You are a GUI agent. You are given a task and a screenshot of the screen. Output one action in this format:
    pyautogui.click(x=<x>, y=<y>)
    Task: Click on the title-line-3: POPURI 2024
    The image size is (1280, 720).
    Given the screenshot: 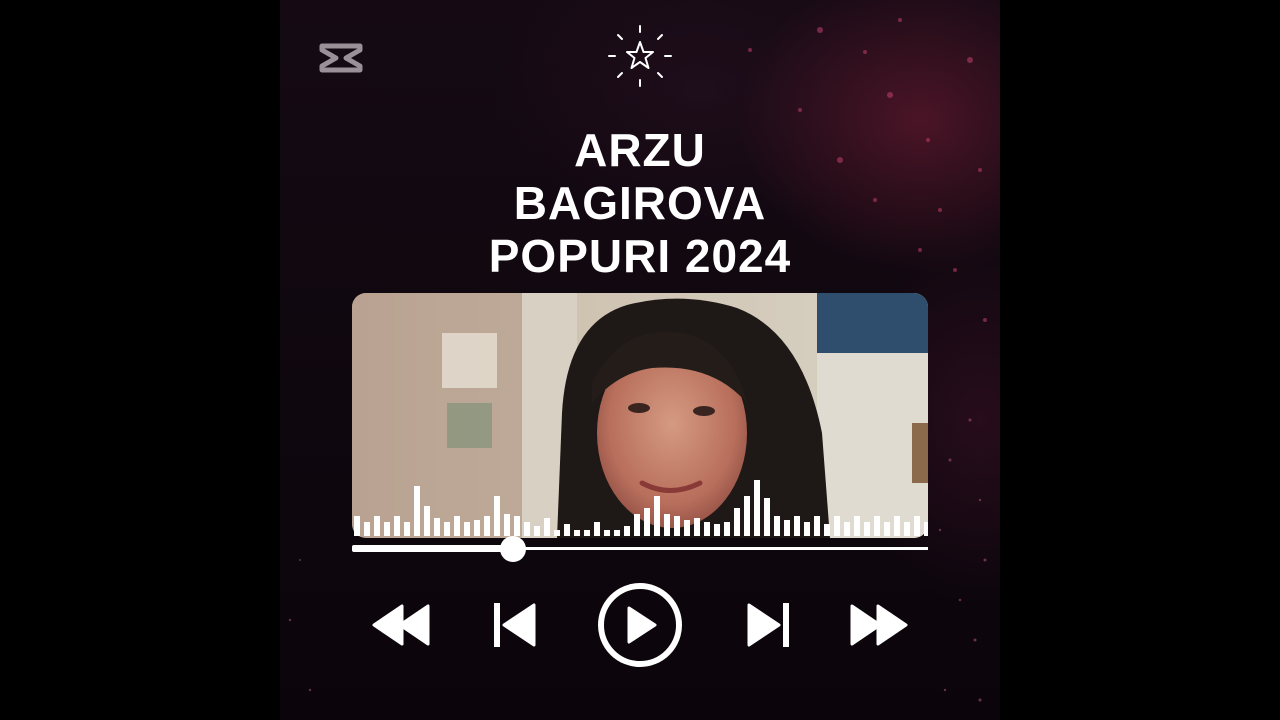 What is the action you would take?
    pyautogui.click(x=640, y=256)
    